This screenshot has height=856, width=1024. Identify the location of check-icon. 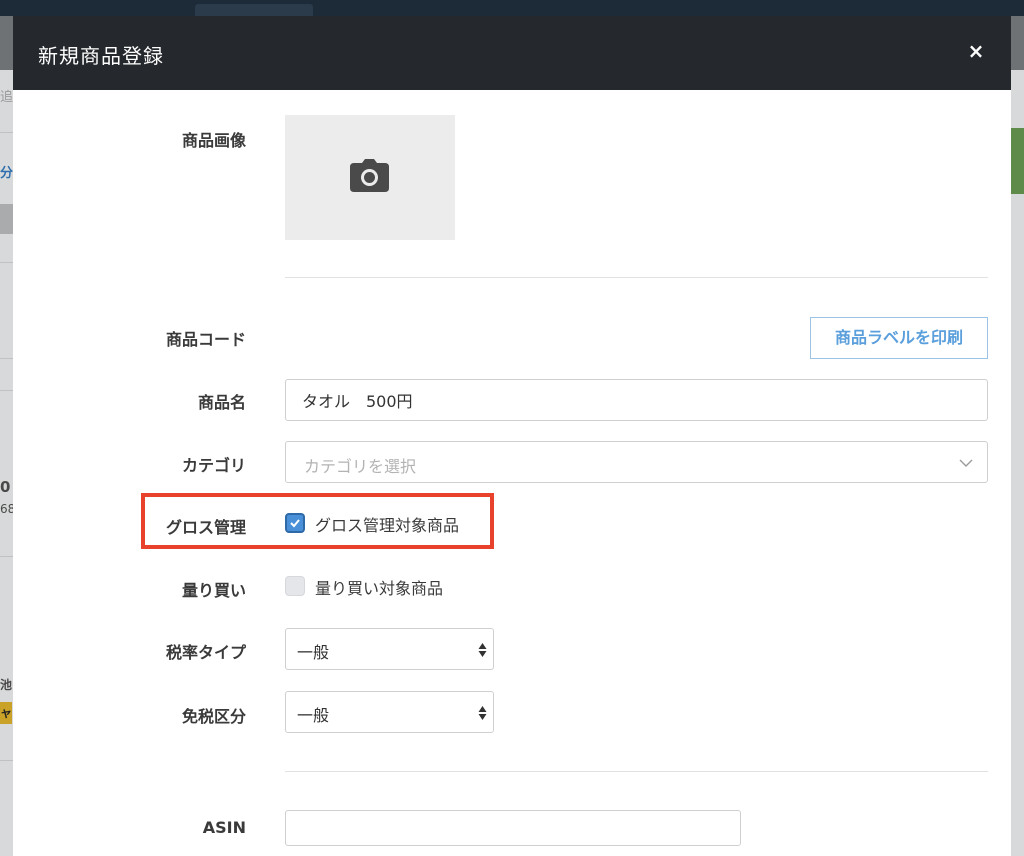
(295, 523).